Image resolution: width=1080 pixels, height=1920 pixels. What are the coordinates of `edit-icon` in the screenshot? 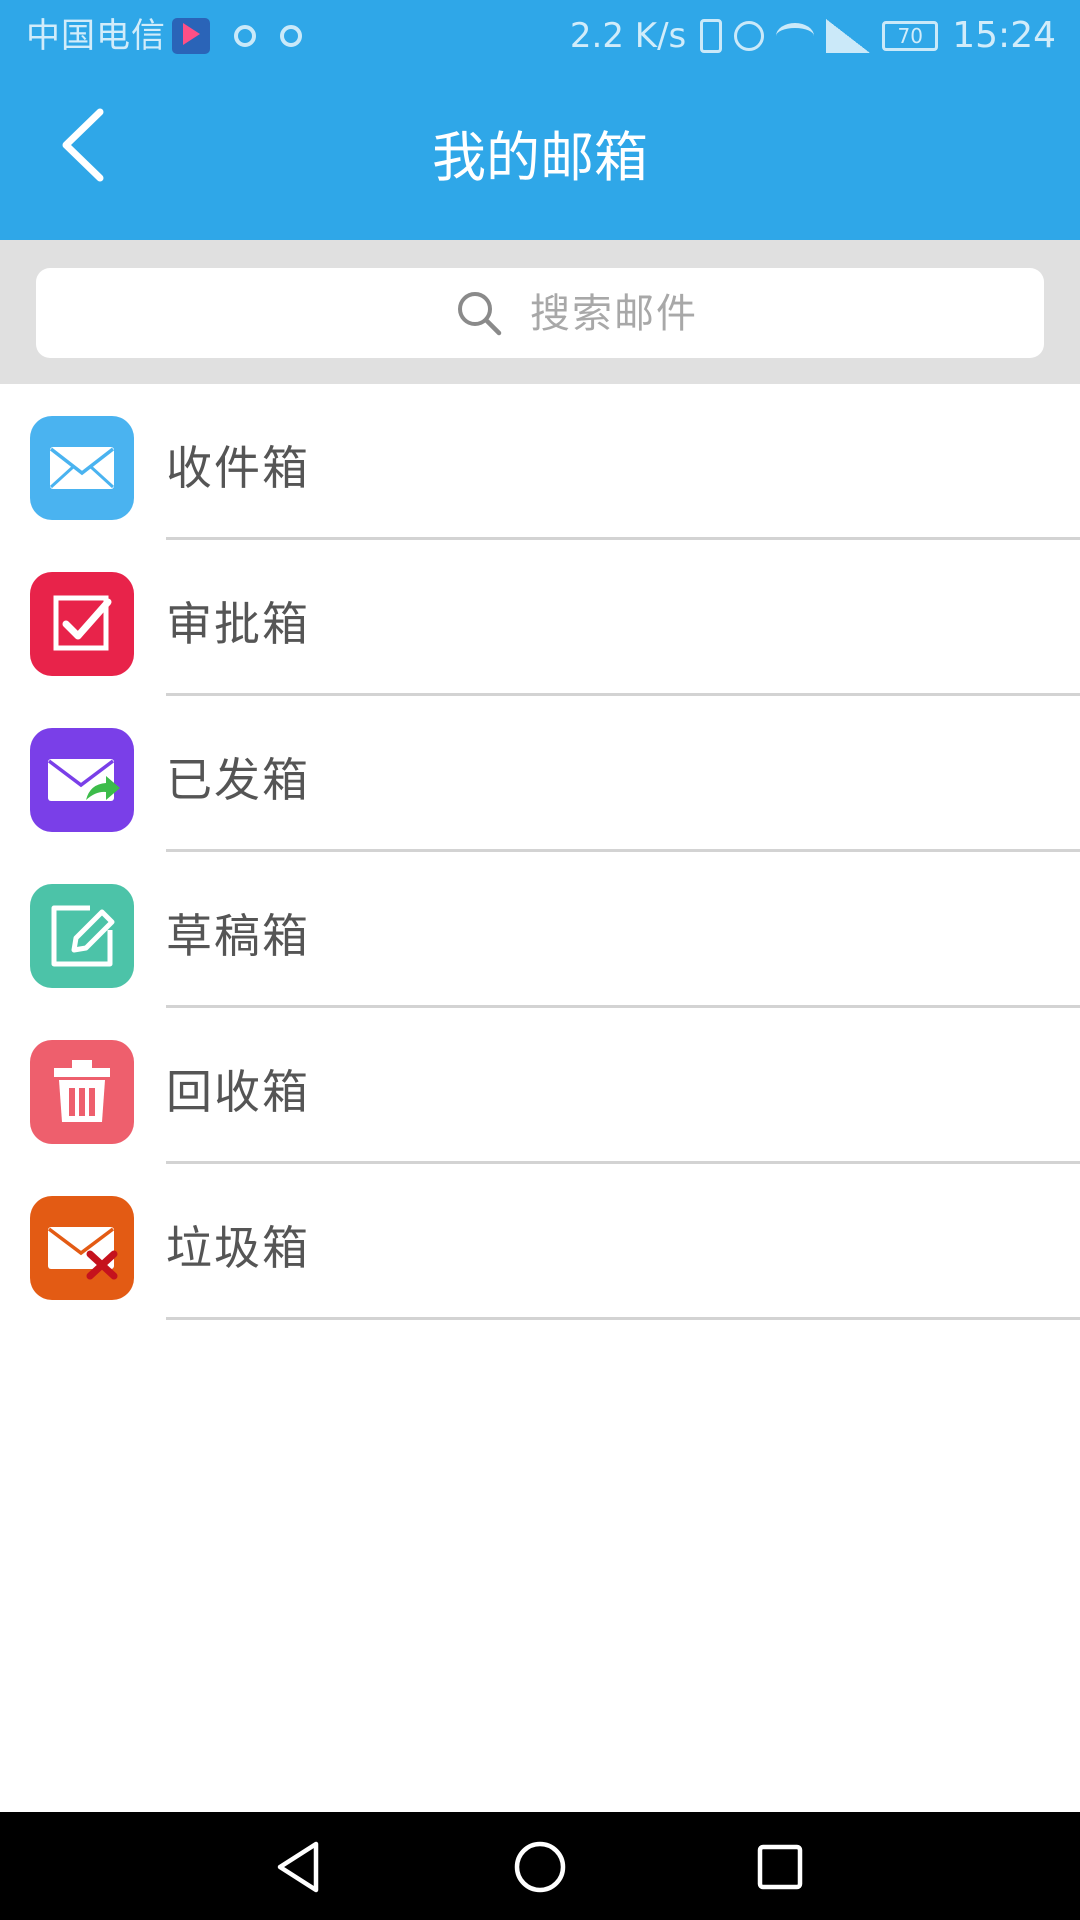 It's located at (82, 936).